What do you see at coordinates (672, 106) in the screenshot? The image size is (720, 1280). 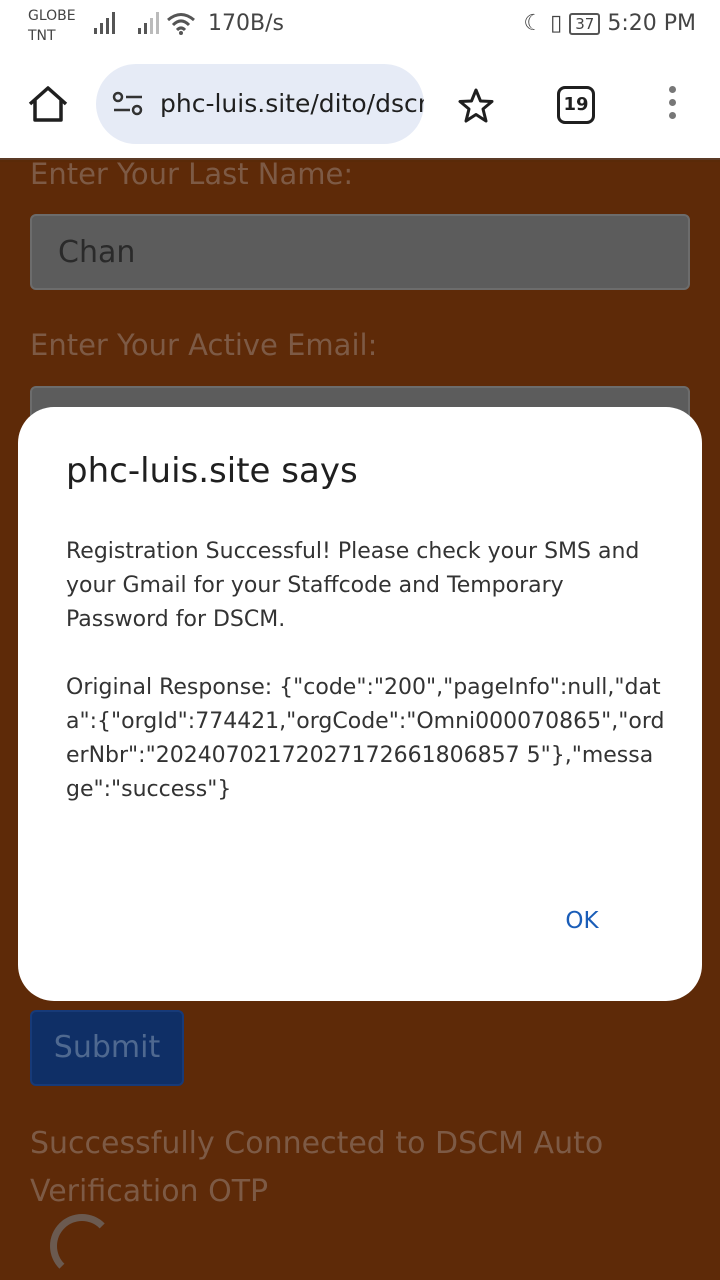 I see `more-menu-icon` at bounding box center [672, 106].